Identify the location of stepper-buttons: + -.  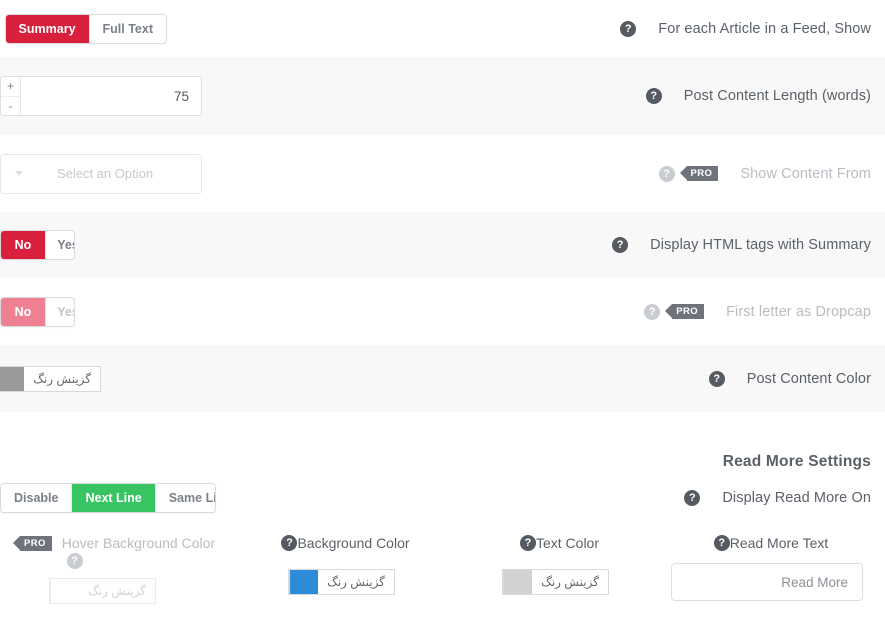
(11, 96).